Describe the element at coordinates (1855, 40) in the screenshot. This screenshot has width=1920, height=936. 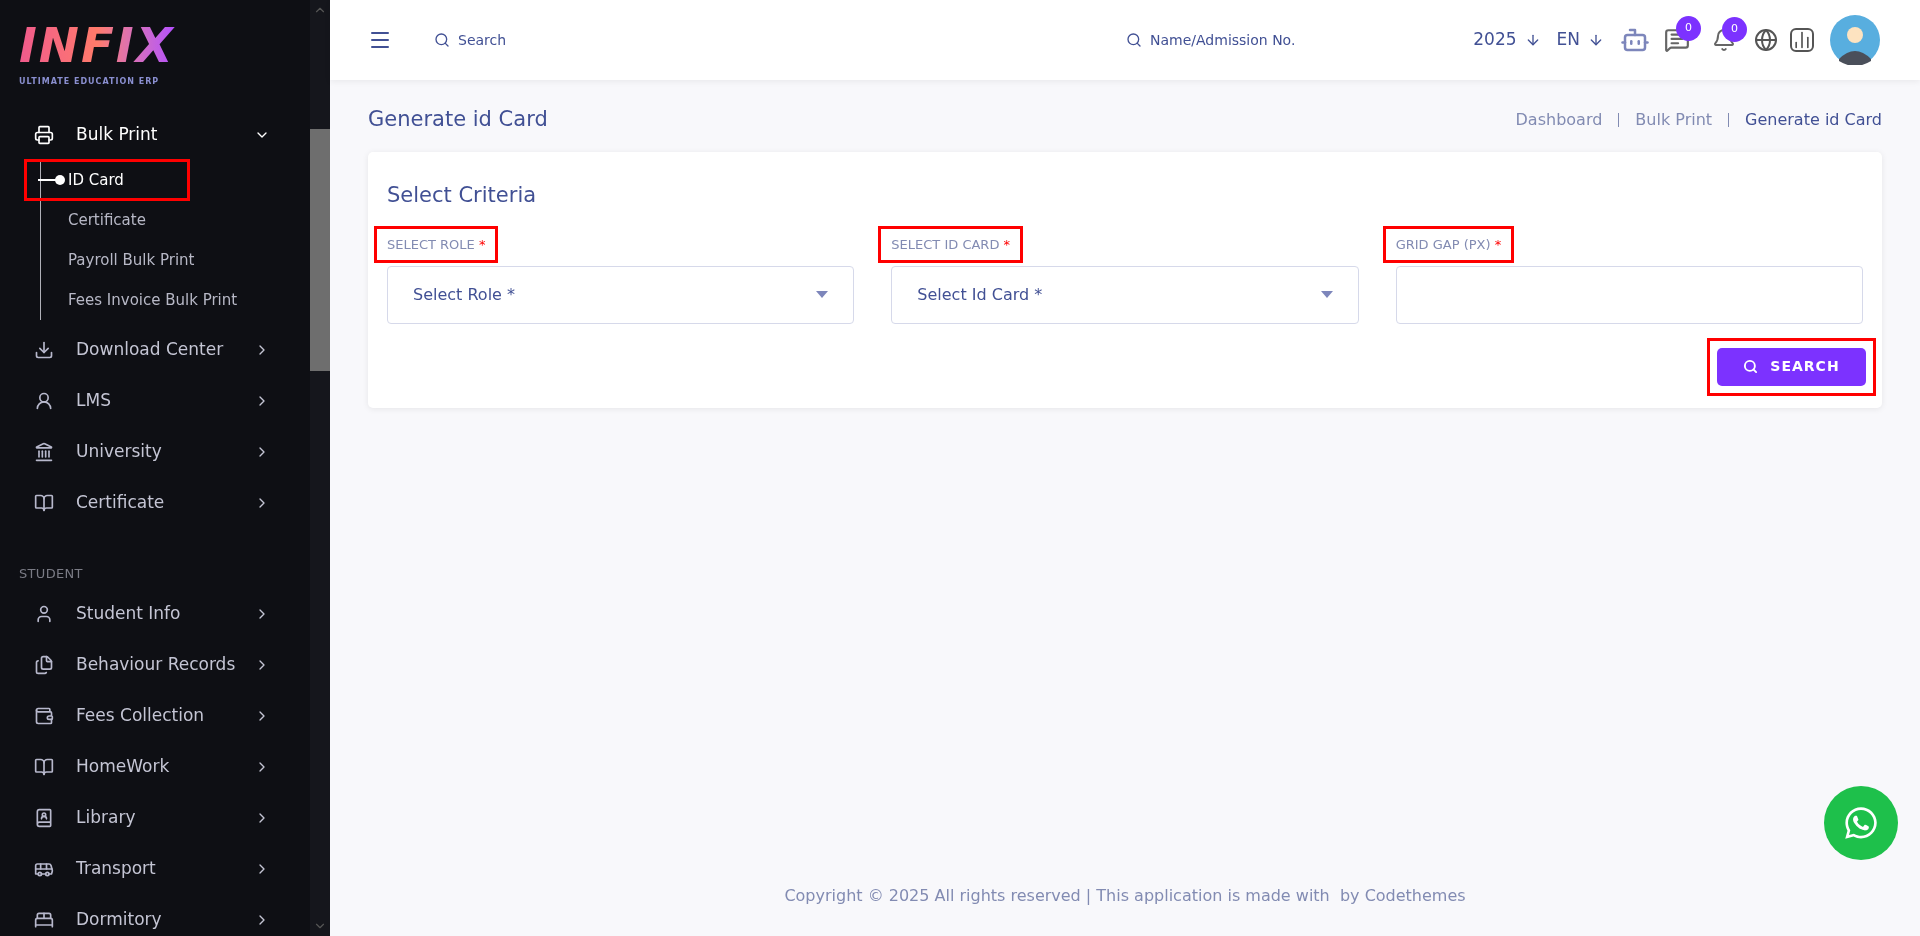
I see `avatar` at that location.